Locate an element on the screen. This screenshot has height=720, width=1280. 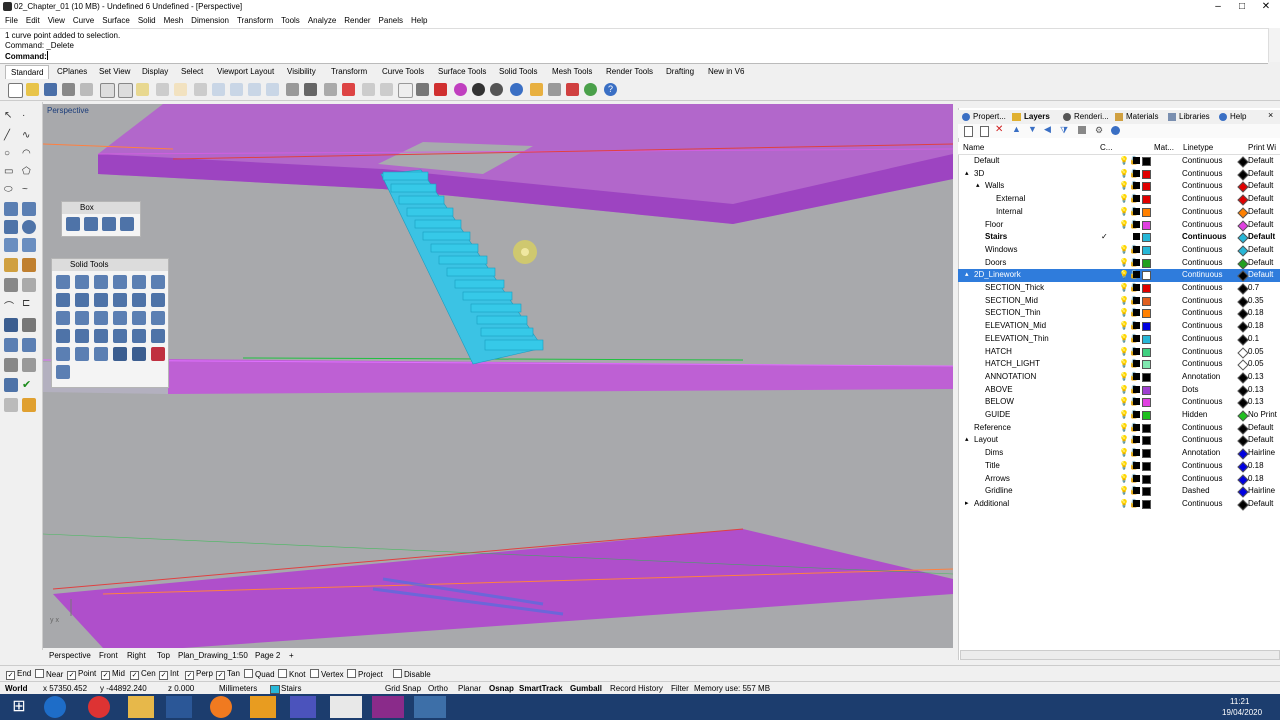
menu-view: View is located at coordinates (56, 21).